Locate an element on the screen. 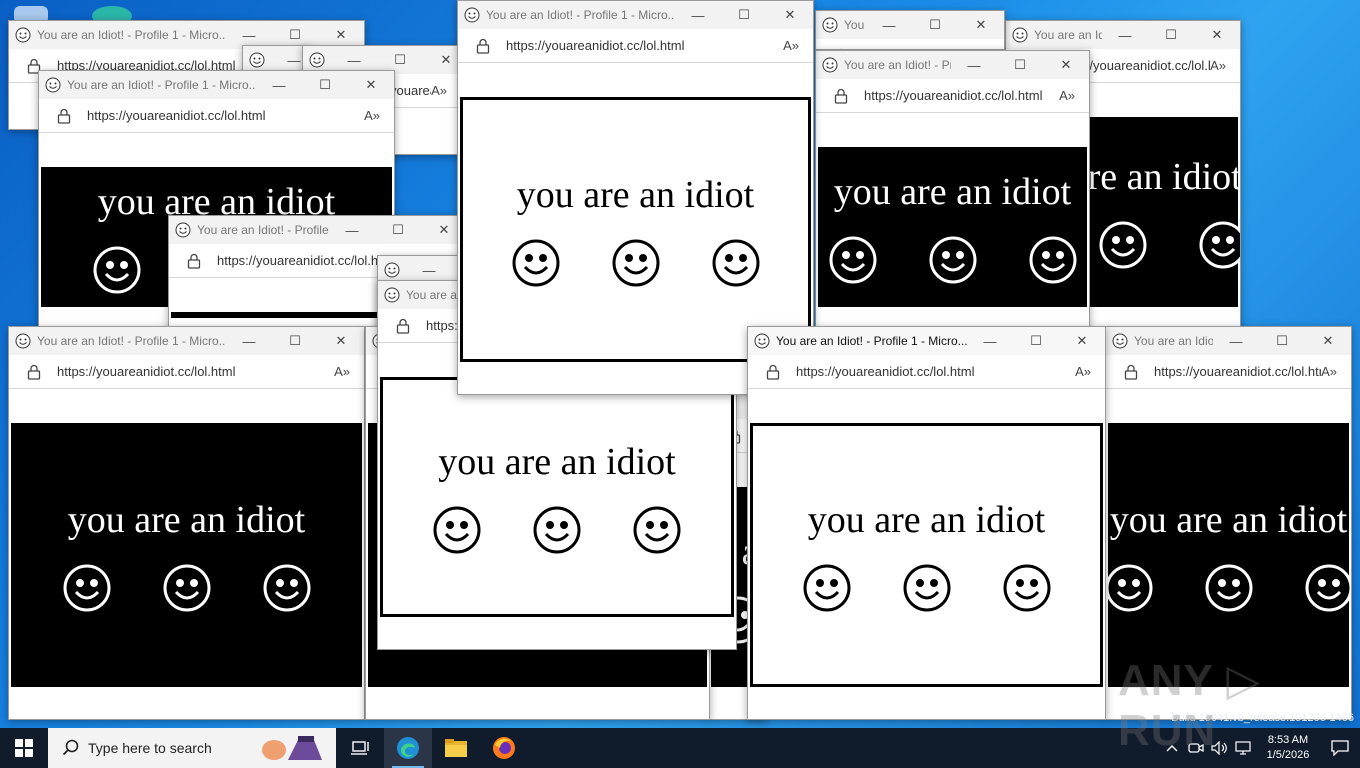  taskbar-firefox-button is located at coordinates (504, 748).